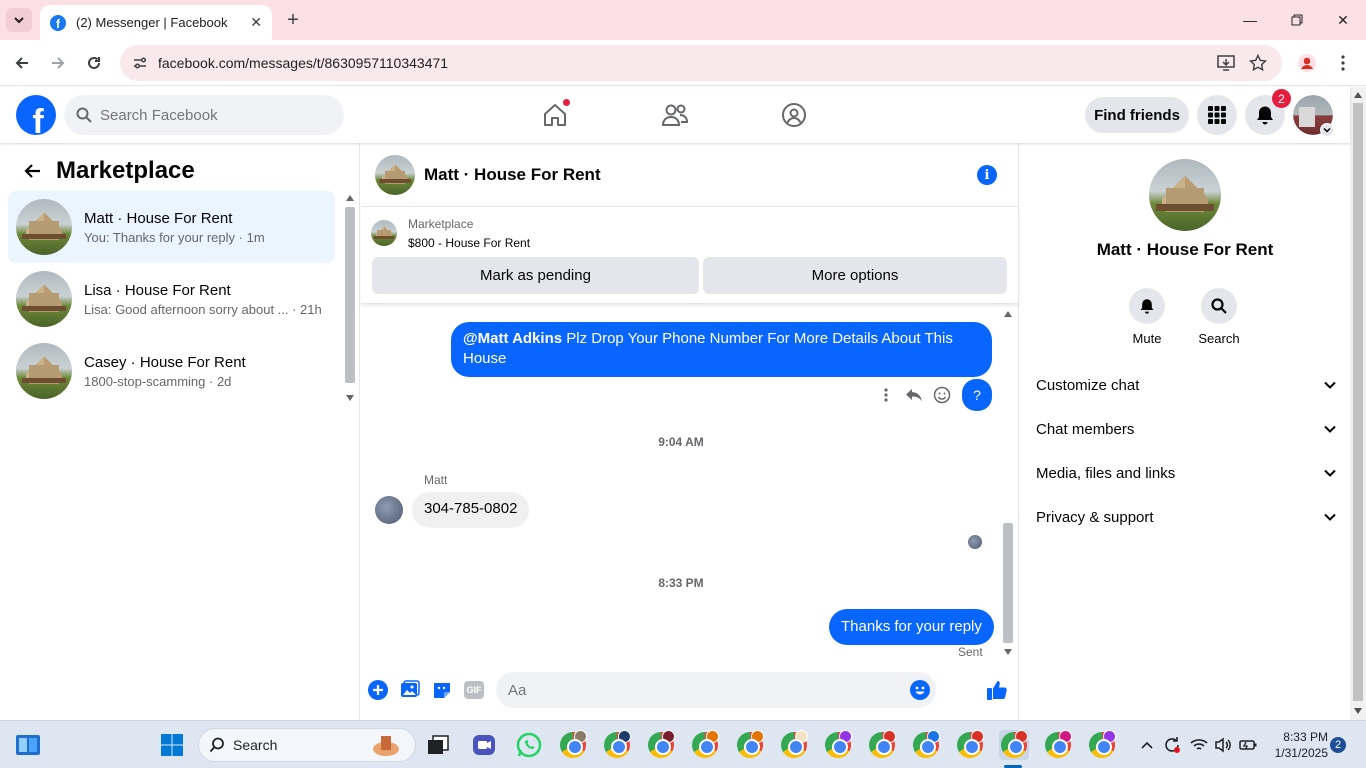 This screenshot has width=1366, height=768. I want to click on site-settings-icon, so click(140, 63).